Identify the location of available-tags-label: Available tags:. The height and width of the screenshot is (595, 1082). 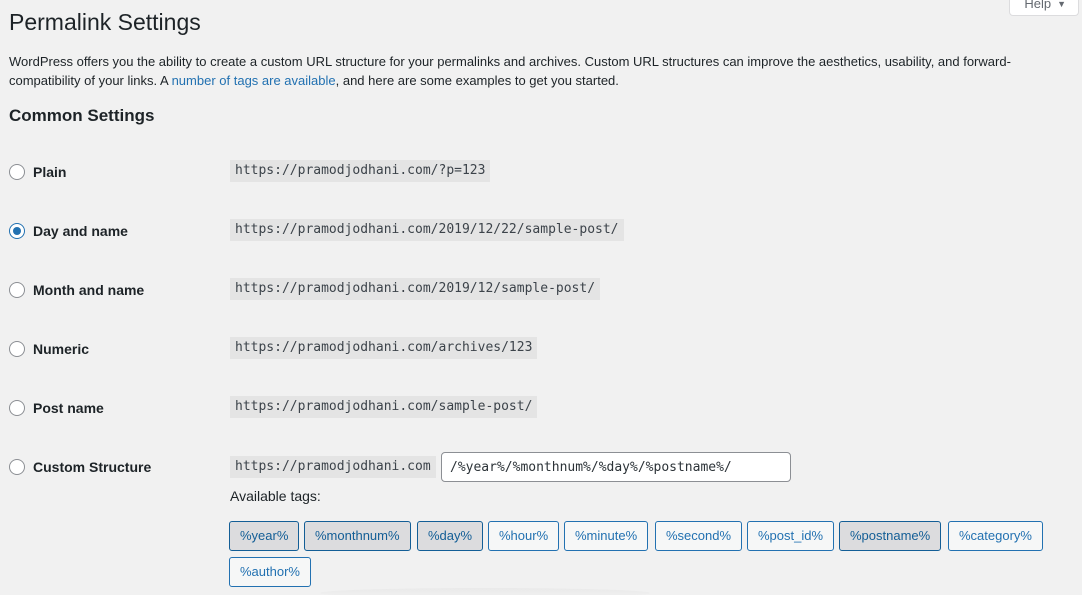
(275, 496).